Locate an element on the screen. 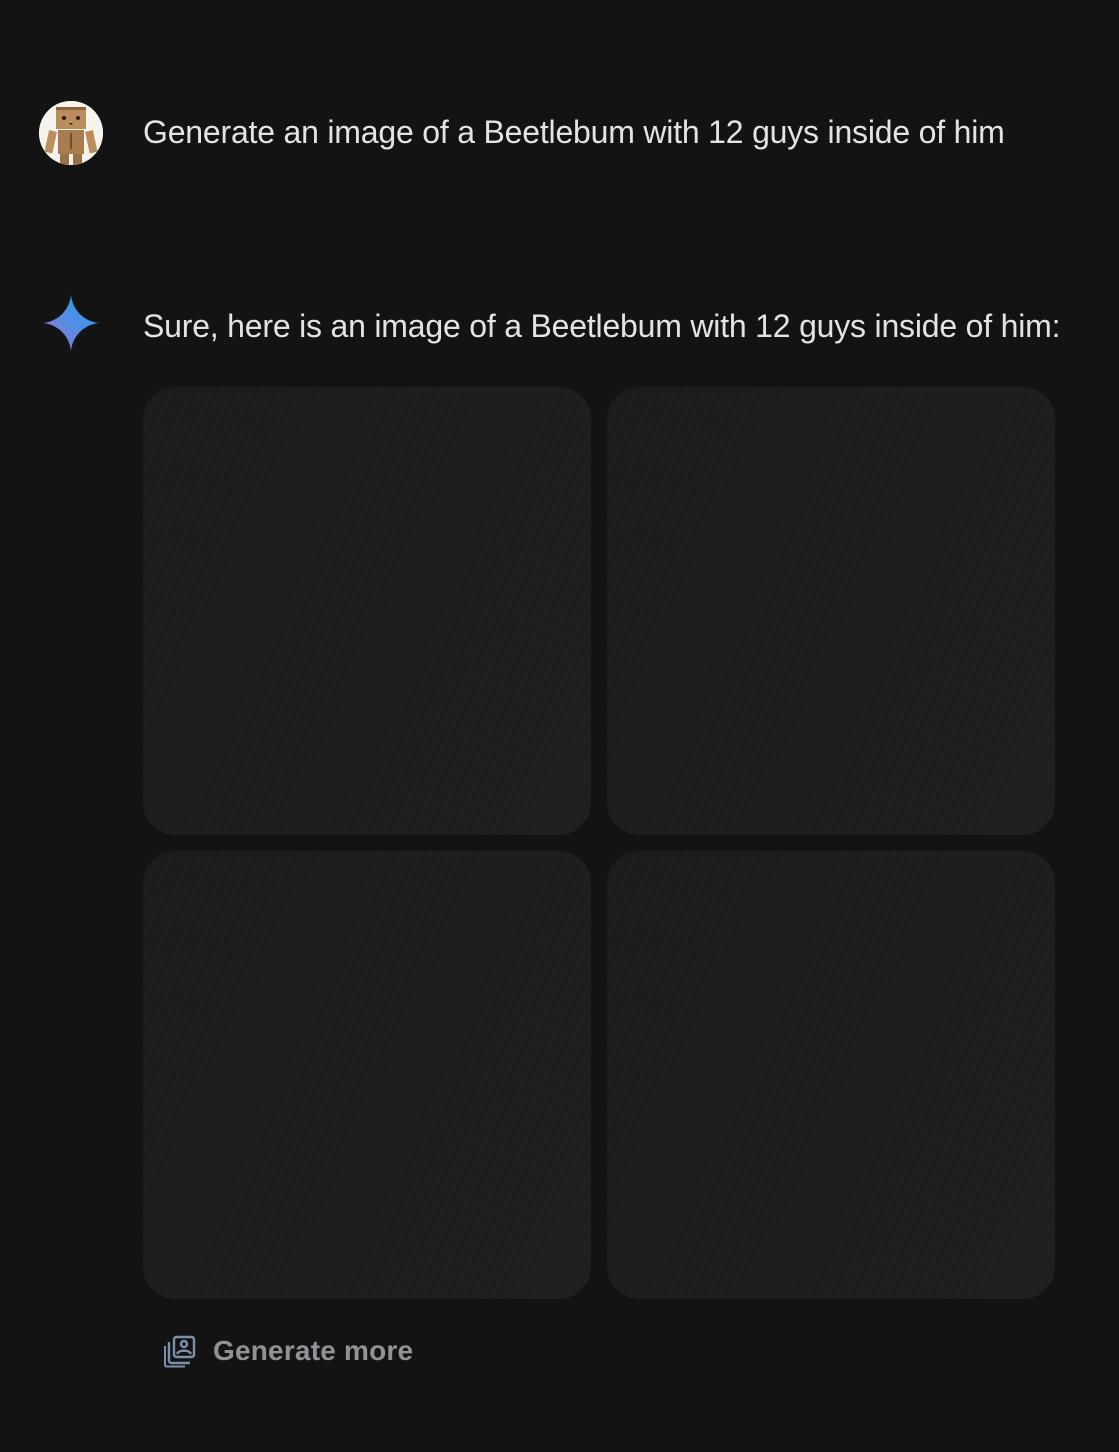 This screenshot has width=1119, height=1452. cardboard-robot-avatar-icon is located at coordinates (71, 133).